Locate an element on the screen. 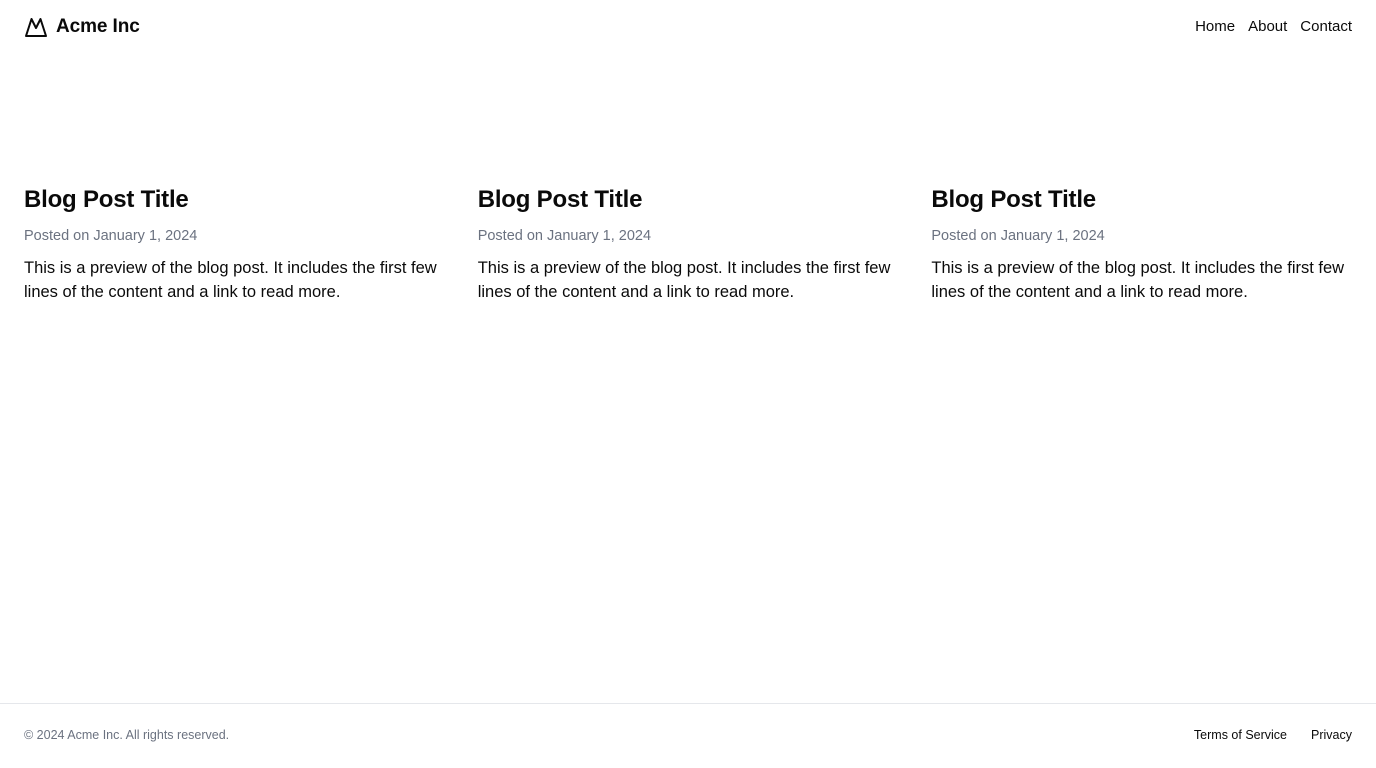 This screenshot has height=768, width=1376. main-nav: Home About Contact is located at coordinates (1273, 26).